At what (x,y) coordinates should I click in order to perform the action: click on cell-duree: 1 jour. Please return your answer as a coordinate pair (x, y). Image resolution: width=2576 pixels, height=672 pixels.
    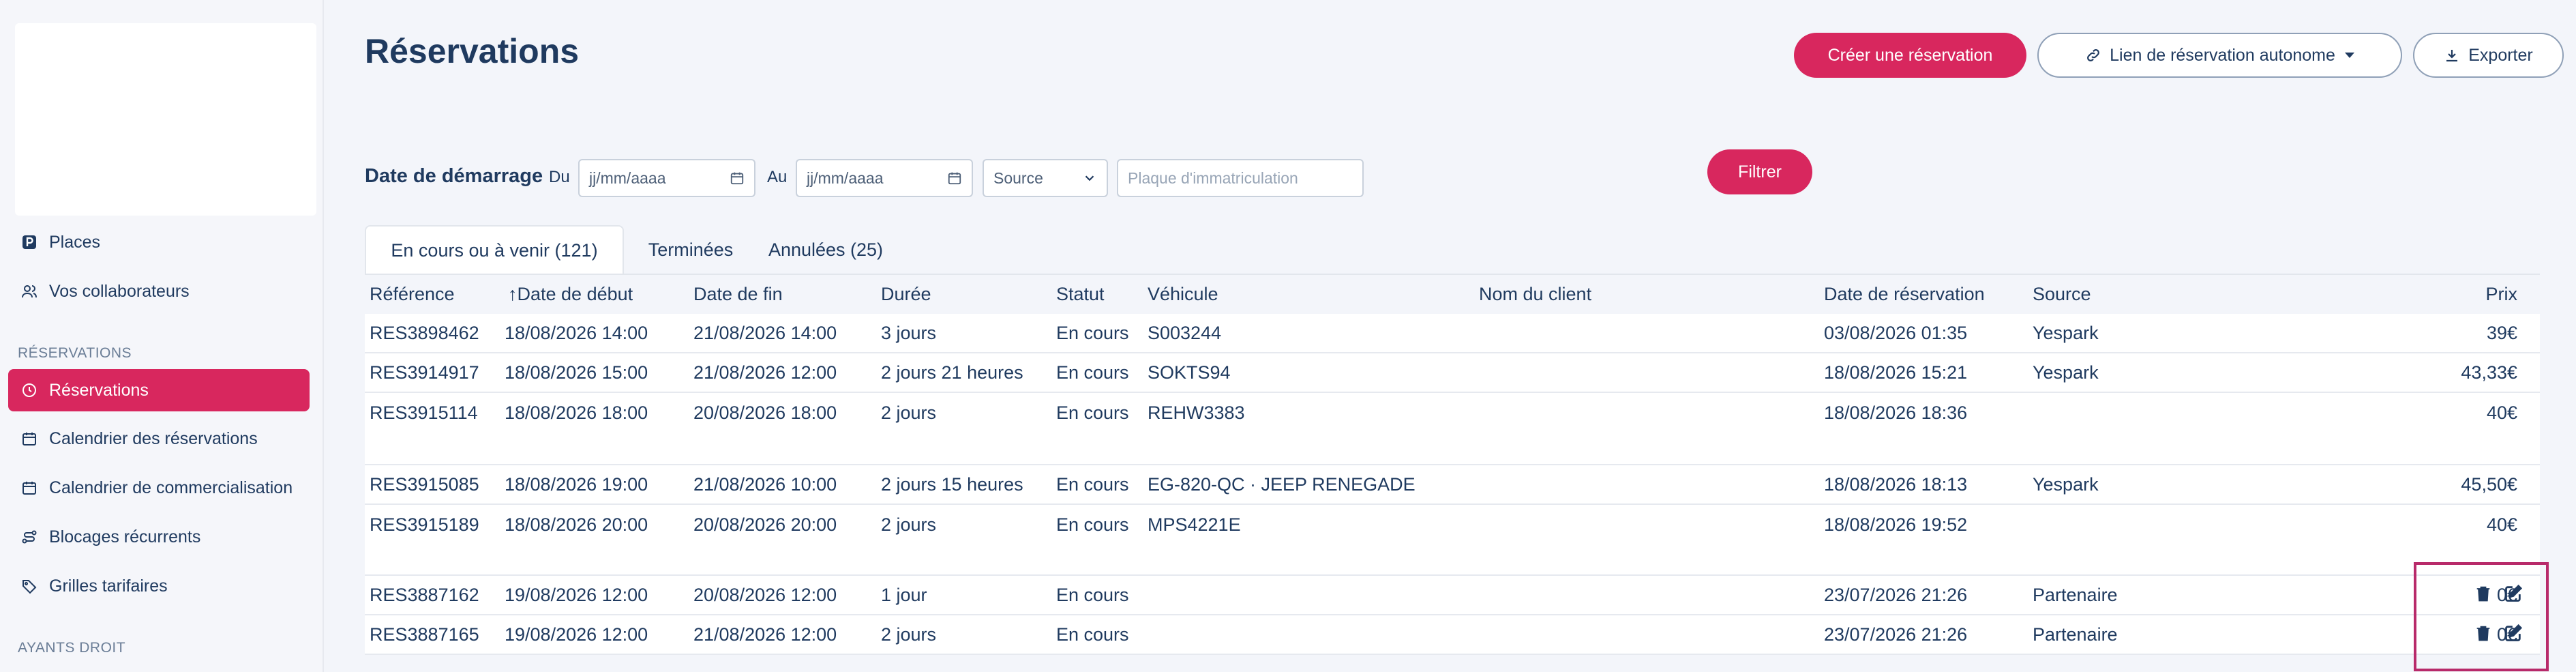
    Looking at the image, I should click on (904, 595).